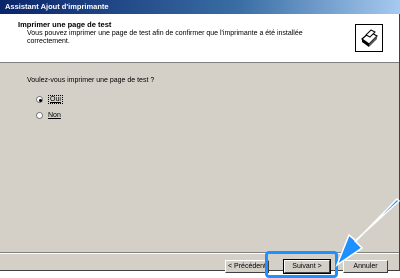  I want to click on printer-icon, so click(369, 38).